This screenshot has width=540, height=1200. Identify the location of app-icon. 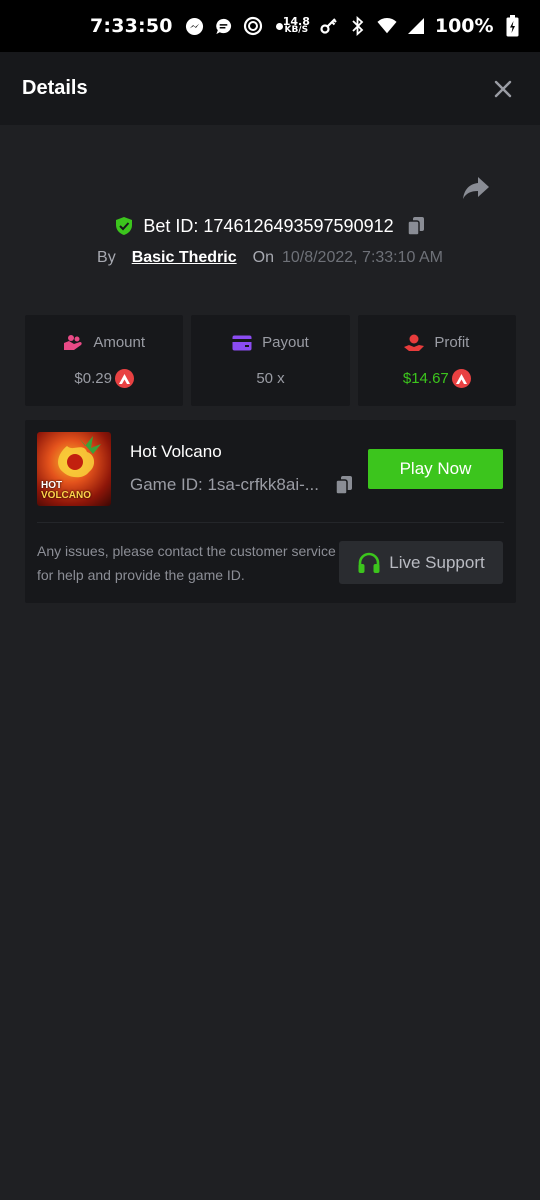
(253, 26).